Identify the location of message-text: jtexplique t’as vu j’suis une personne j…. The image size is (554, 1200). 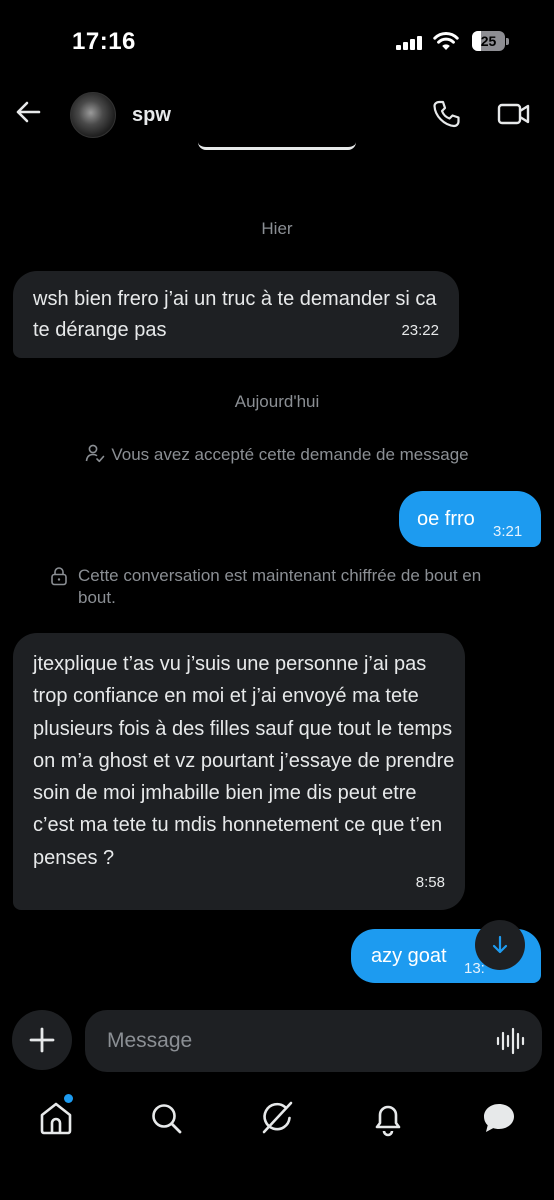
(244, 761).